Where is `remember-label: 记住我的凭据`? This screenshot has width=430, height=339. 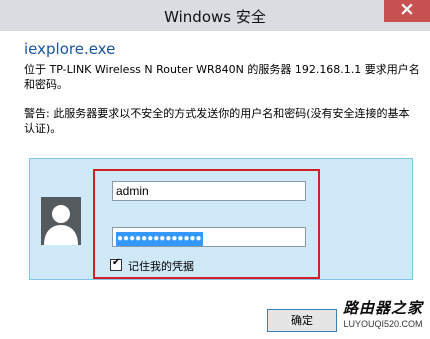 remember-label: 记住我的凭据 is located at coordinates (161, 266).